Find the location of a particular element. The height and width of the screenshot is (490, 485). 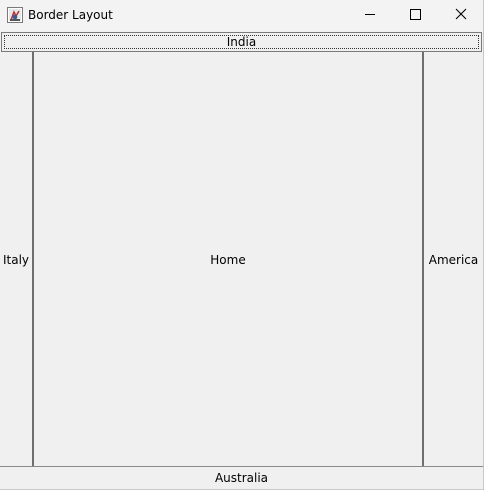

window-title: Border Layout is located at coordinates (70, 15).